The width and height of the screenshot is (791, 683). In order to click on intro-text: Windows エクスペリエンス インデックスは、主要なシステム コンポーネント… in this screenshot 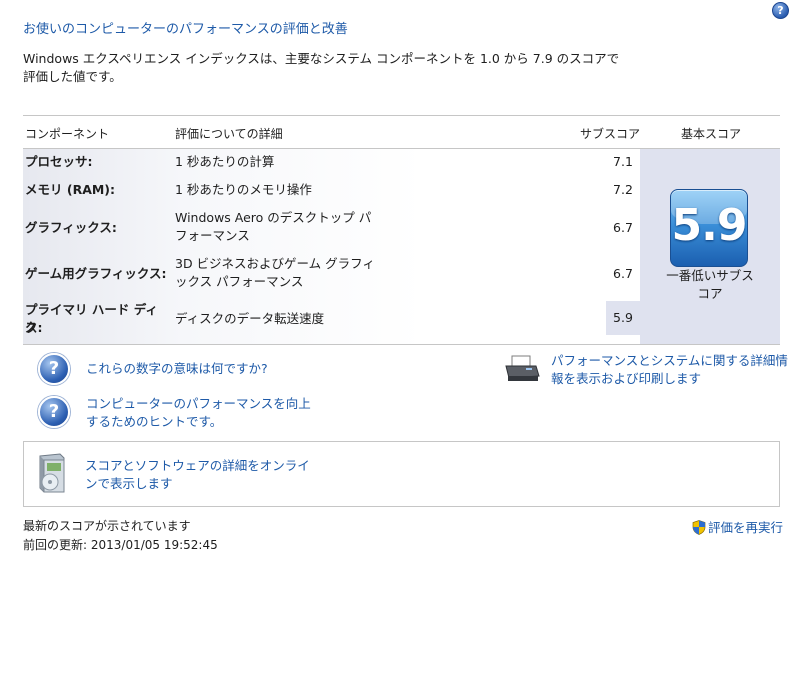, I will do `click(323, 68)`.